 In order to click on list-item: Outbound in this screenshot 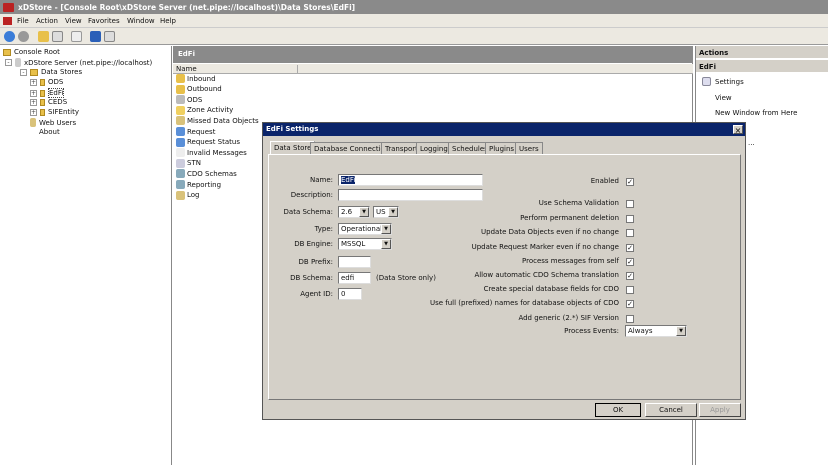, I will do `click(199, 89)`.